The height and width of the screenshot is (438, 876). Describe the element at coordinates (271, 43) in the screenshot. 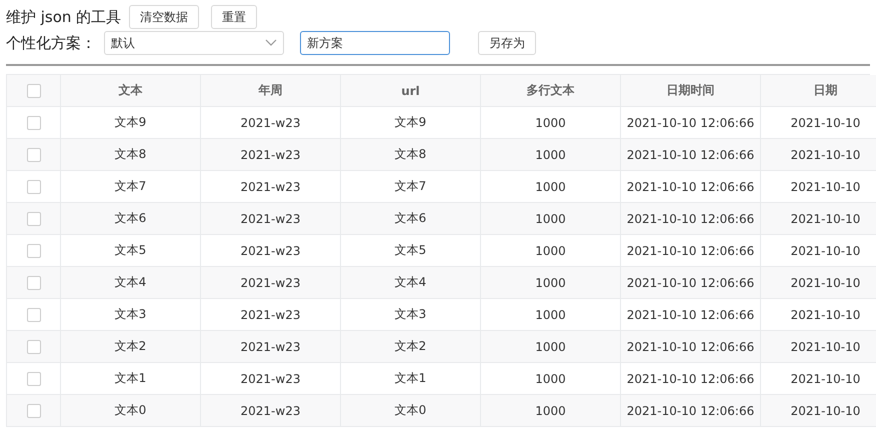

I see `chevron-down-icon` at that location.